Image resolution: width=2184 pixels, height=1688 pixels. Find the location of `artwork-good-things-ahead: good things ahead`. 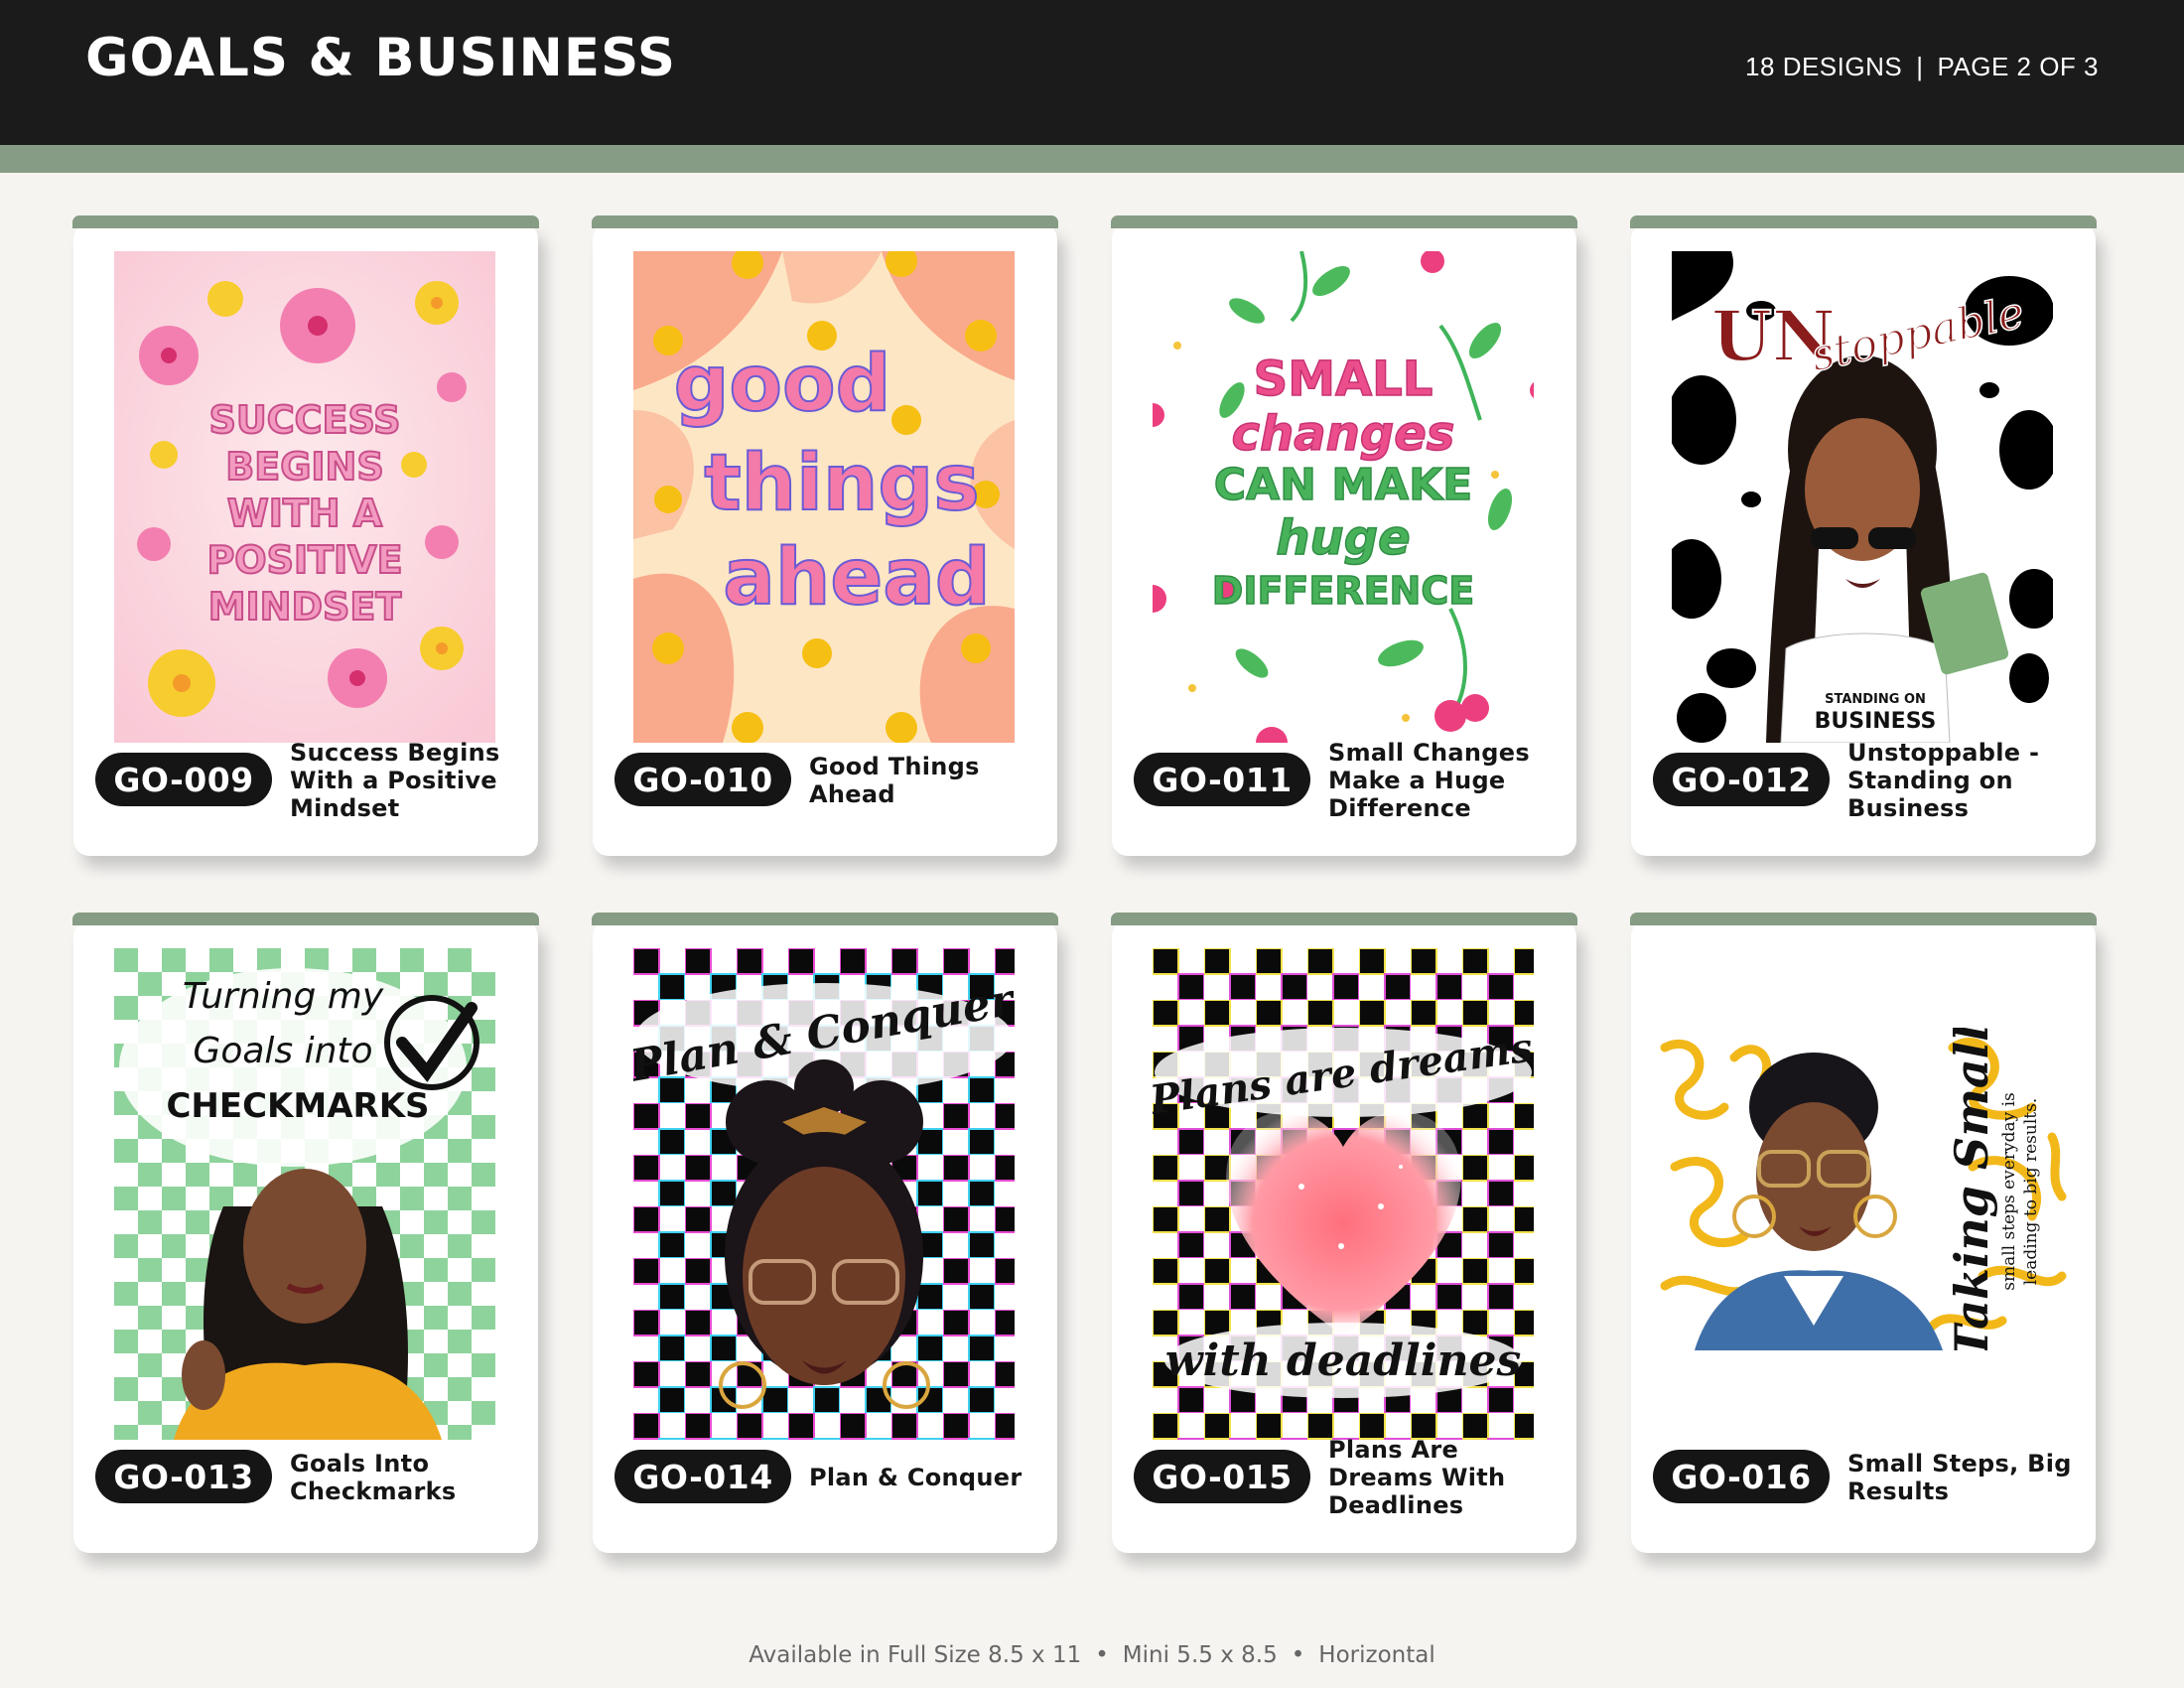

artwork-good-things-ahead: good things ahead is located at coordinates (824, 497).